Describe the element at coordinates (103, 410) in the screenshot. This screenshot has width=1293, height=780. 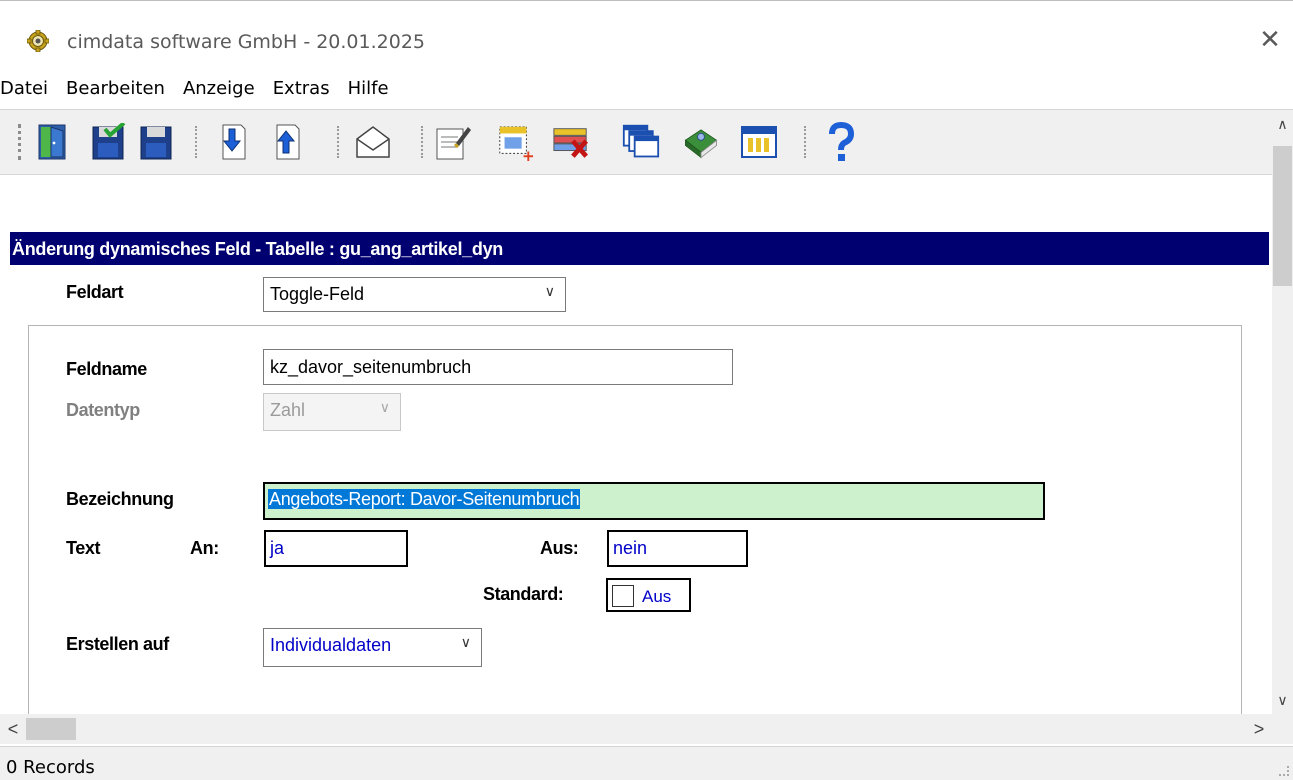
I see `datentyp-label: Datentyp` at that location.